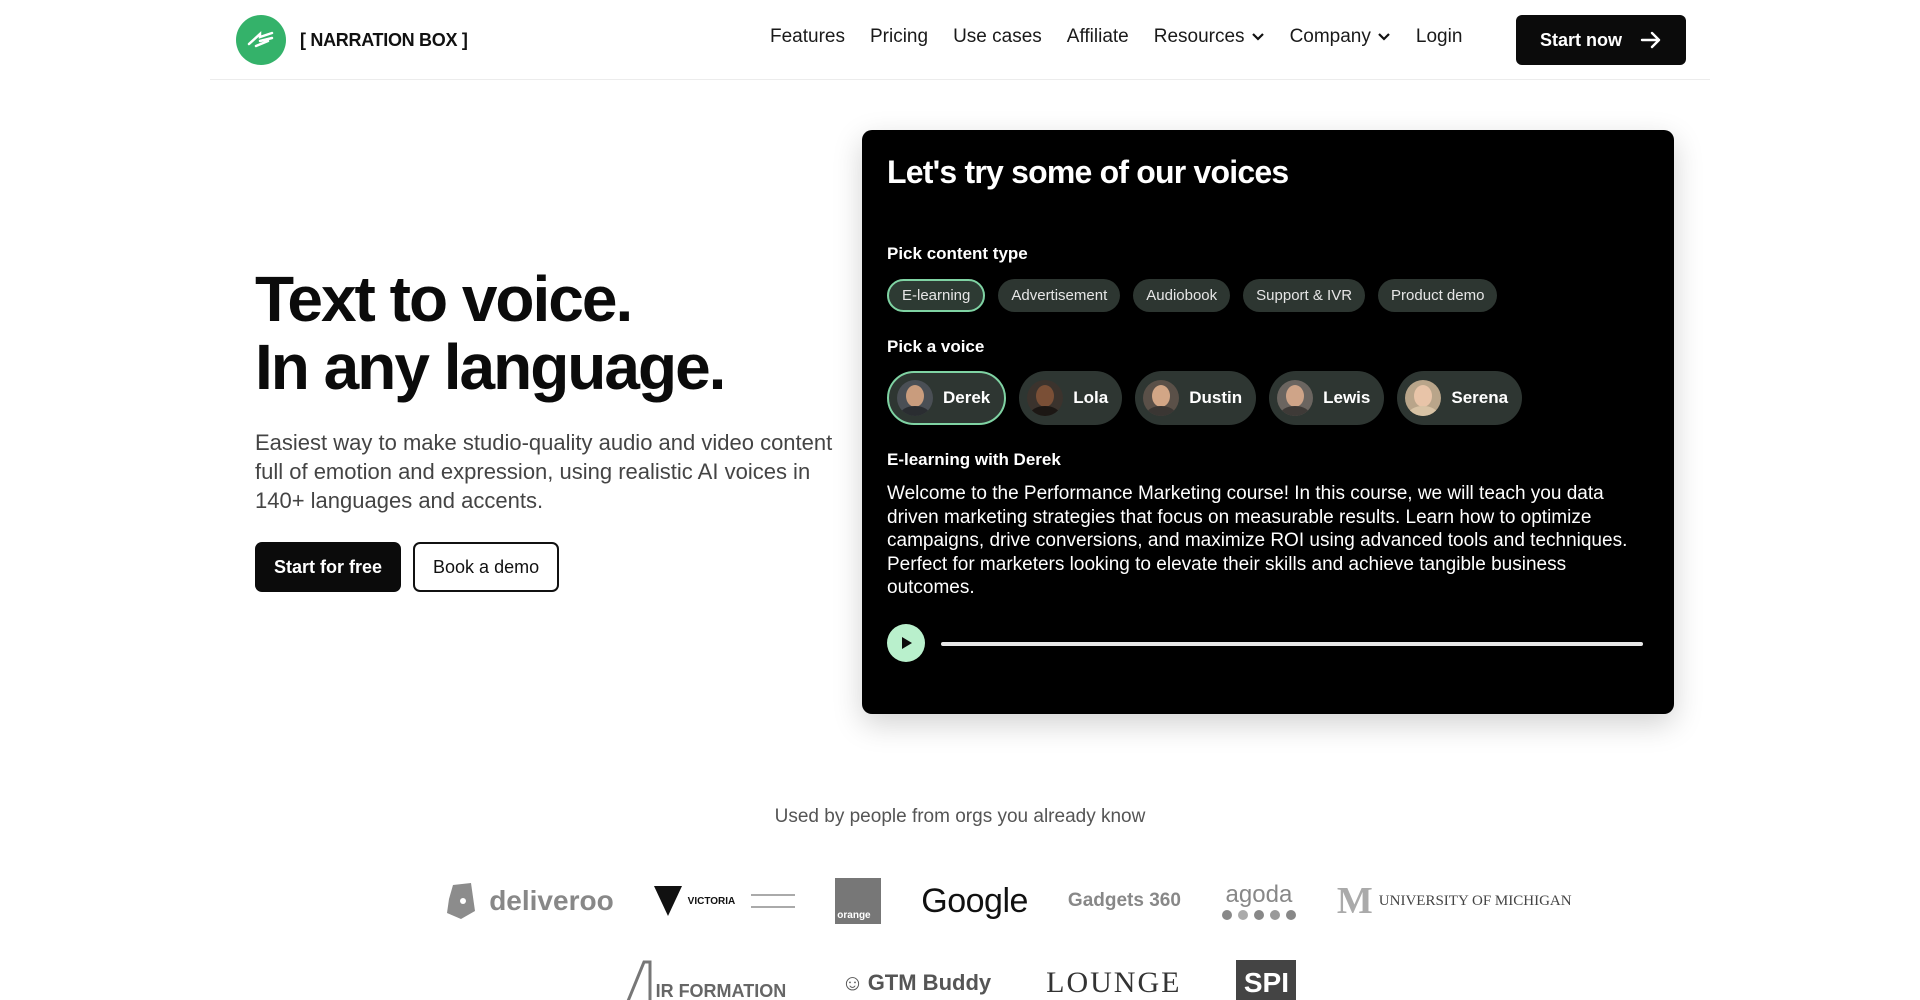 The width and height of the screenshot is (1920, 1000). What do you see at coordinates (854, 915) in the screenshot?
I see `org-orange-name: orange` at bounding box center [854, 915].